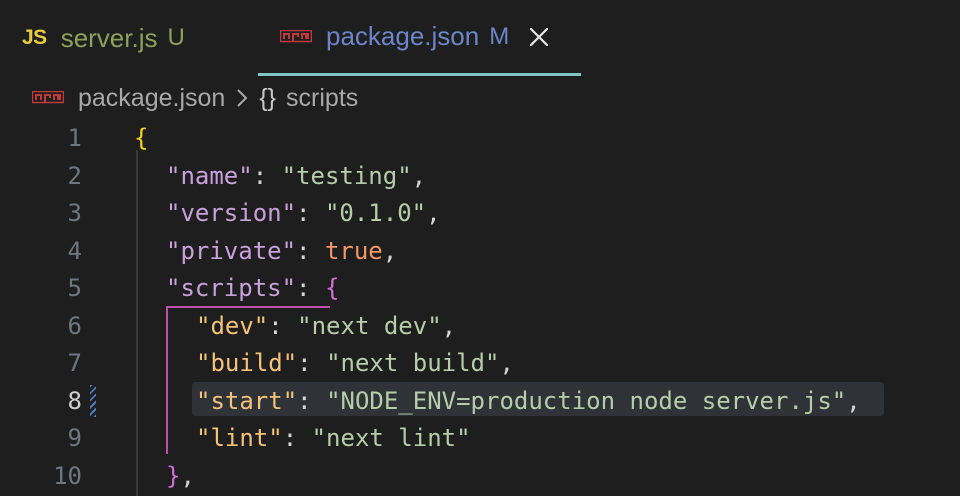  What do you see at coordinates (375, 213) in the screenshot?
I see `json-string: "0.1.0"` at bounding box center [375, 213].